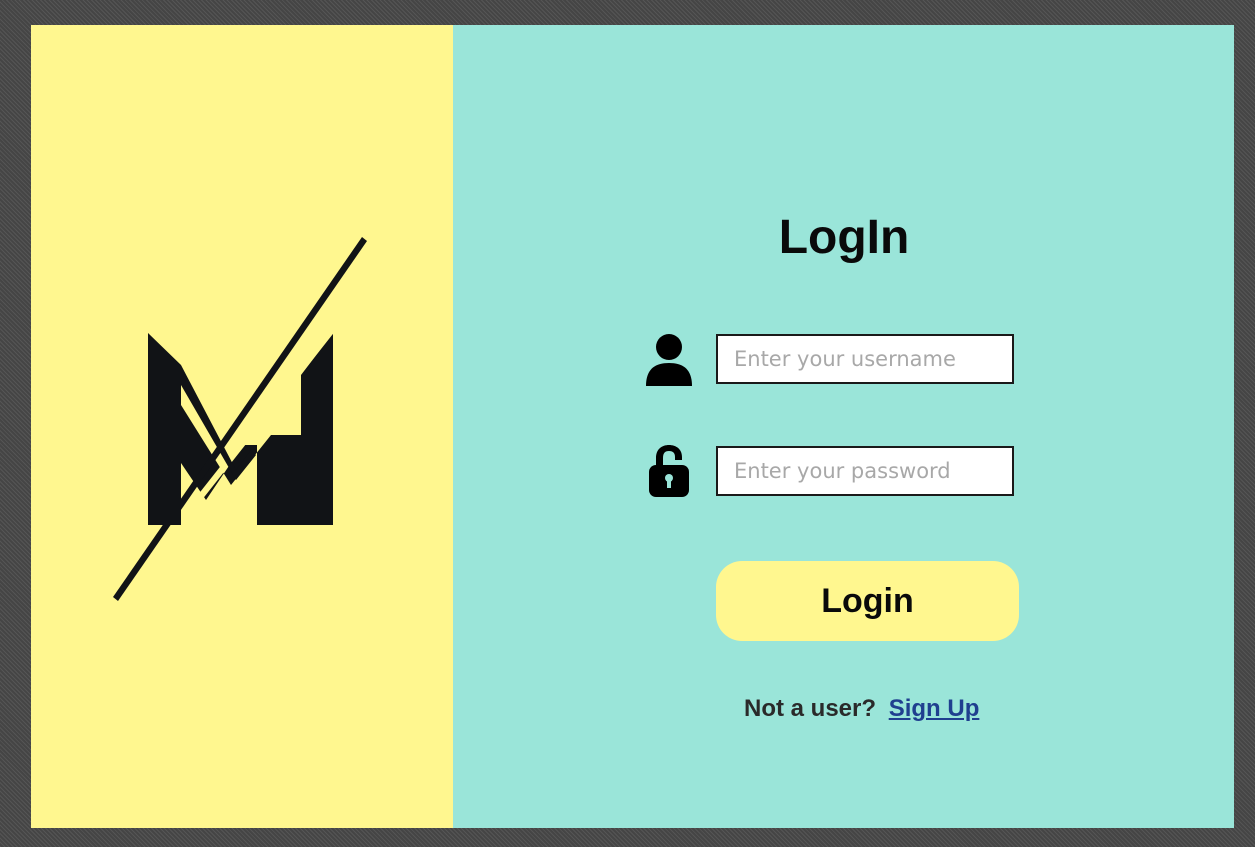 The height and width of the screenshot is (847, 1255). Describe the element at coordinates (867, 601) in the screenshot. I see `login-button: Login` at that location.